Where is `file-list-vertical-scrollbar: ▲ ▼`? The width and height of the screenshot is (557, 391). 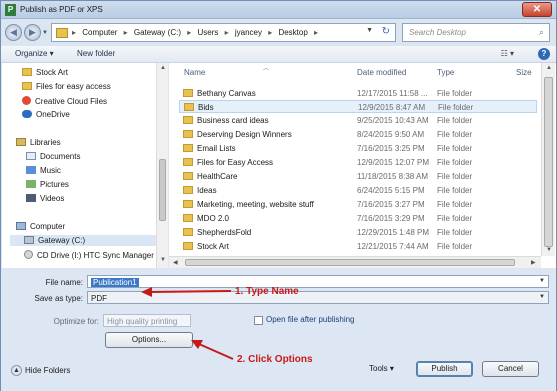
file-list-vertical-scrollbar: ▲ ▼ is located at coordinates (548, 159).